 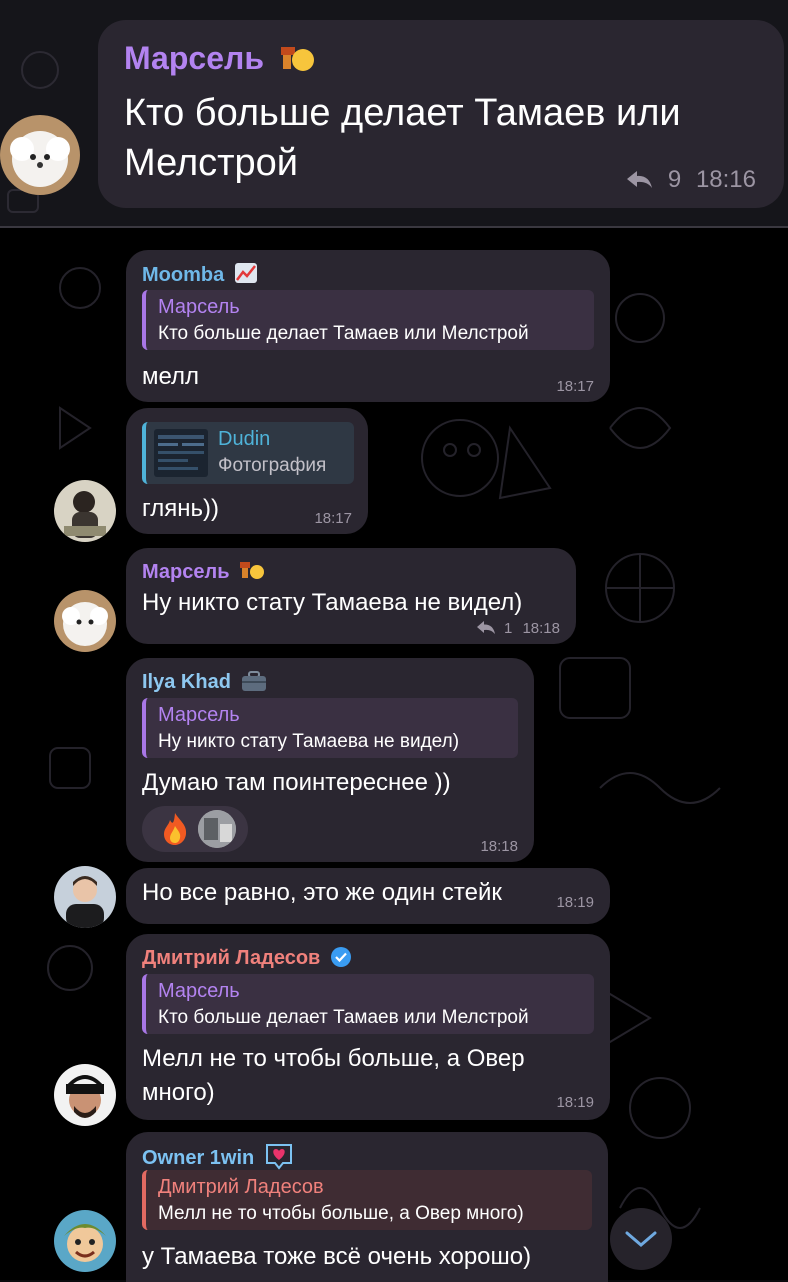 What do you see at coordinates (183, 275) in the screenshot?
I see `sender-name: Moomba` at bounding box center [183, 275].